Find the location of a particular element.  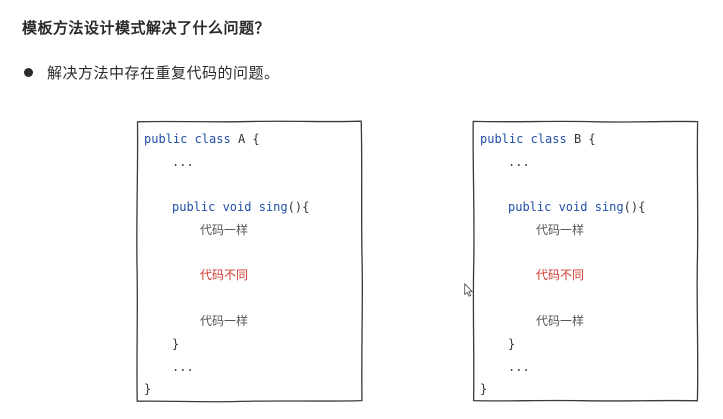

class-declaration-line: public class A { is located at coordinates (202, 139).